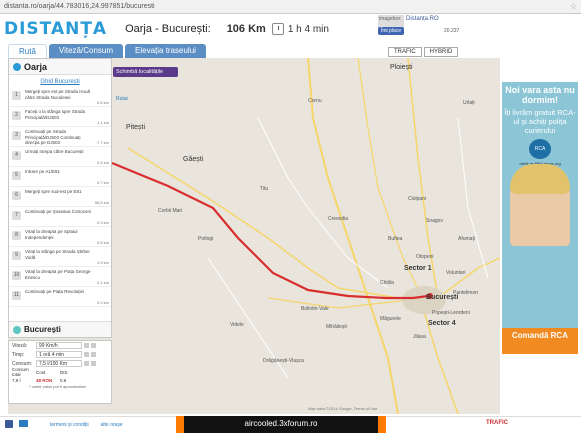 The height and width of the screenshot is (433, 581). Describe the element at coordinates (165, 51) in the screenshot. I see `tab-elevatie: Elevația traseului` at that location.